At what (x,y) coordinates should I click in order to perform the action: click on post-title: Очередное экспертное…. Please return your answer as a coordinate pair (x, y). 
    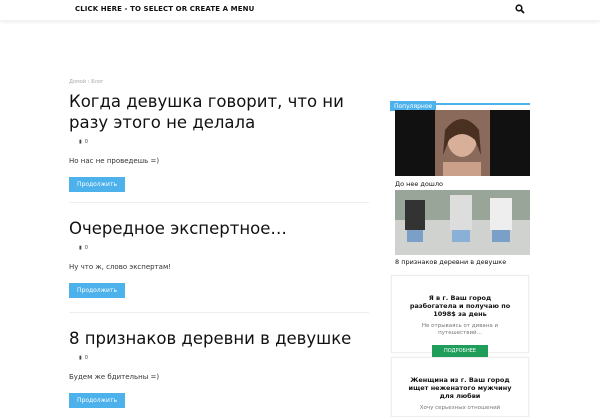
    Looking at the image, I should click on (219, 228).